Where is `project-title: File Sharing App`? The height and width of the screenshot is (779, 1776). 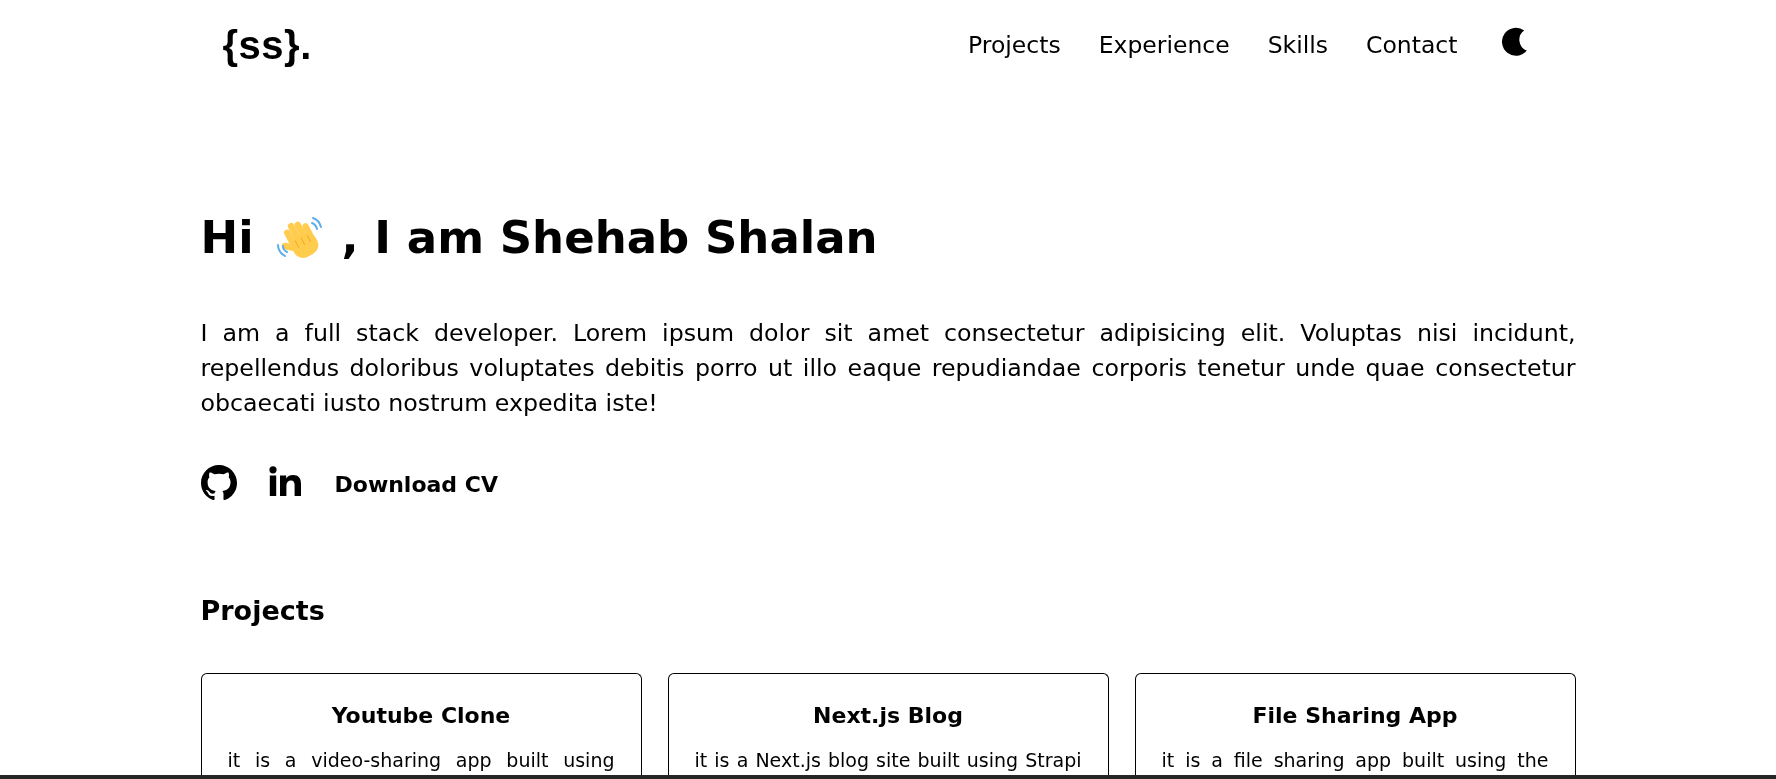
project-title: File Sharing App is located at coordinates (1355, 716).